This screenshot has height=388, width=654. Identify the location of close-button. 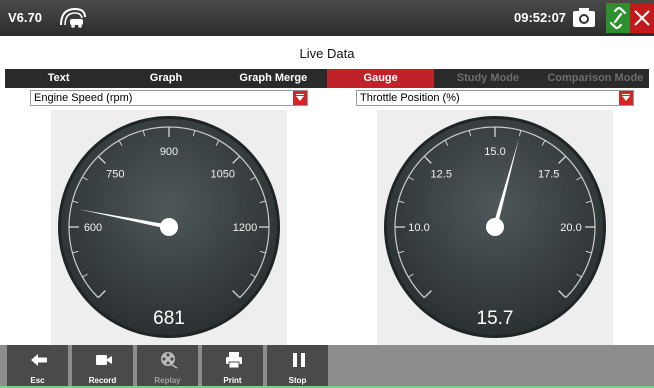
(642, 18).